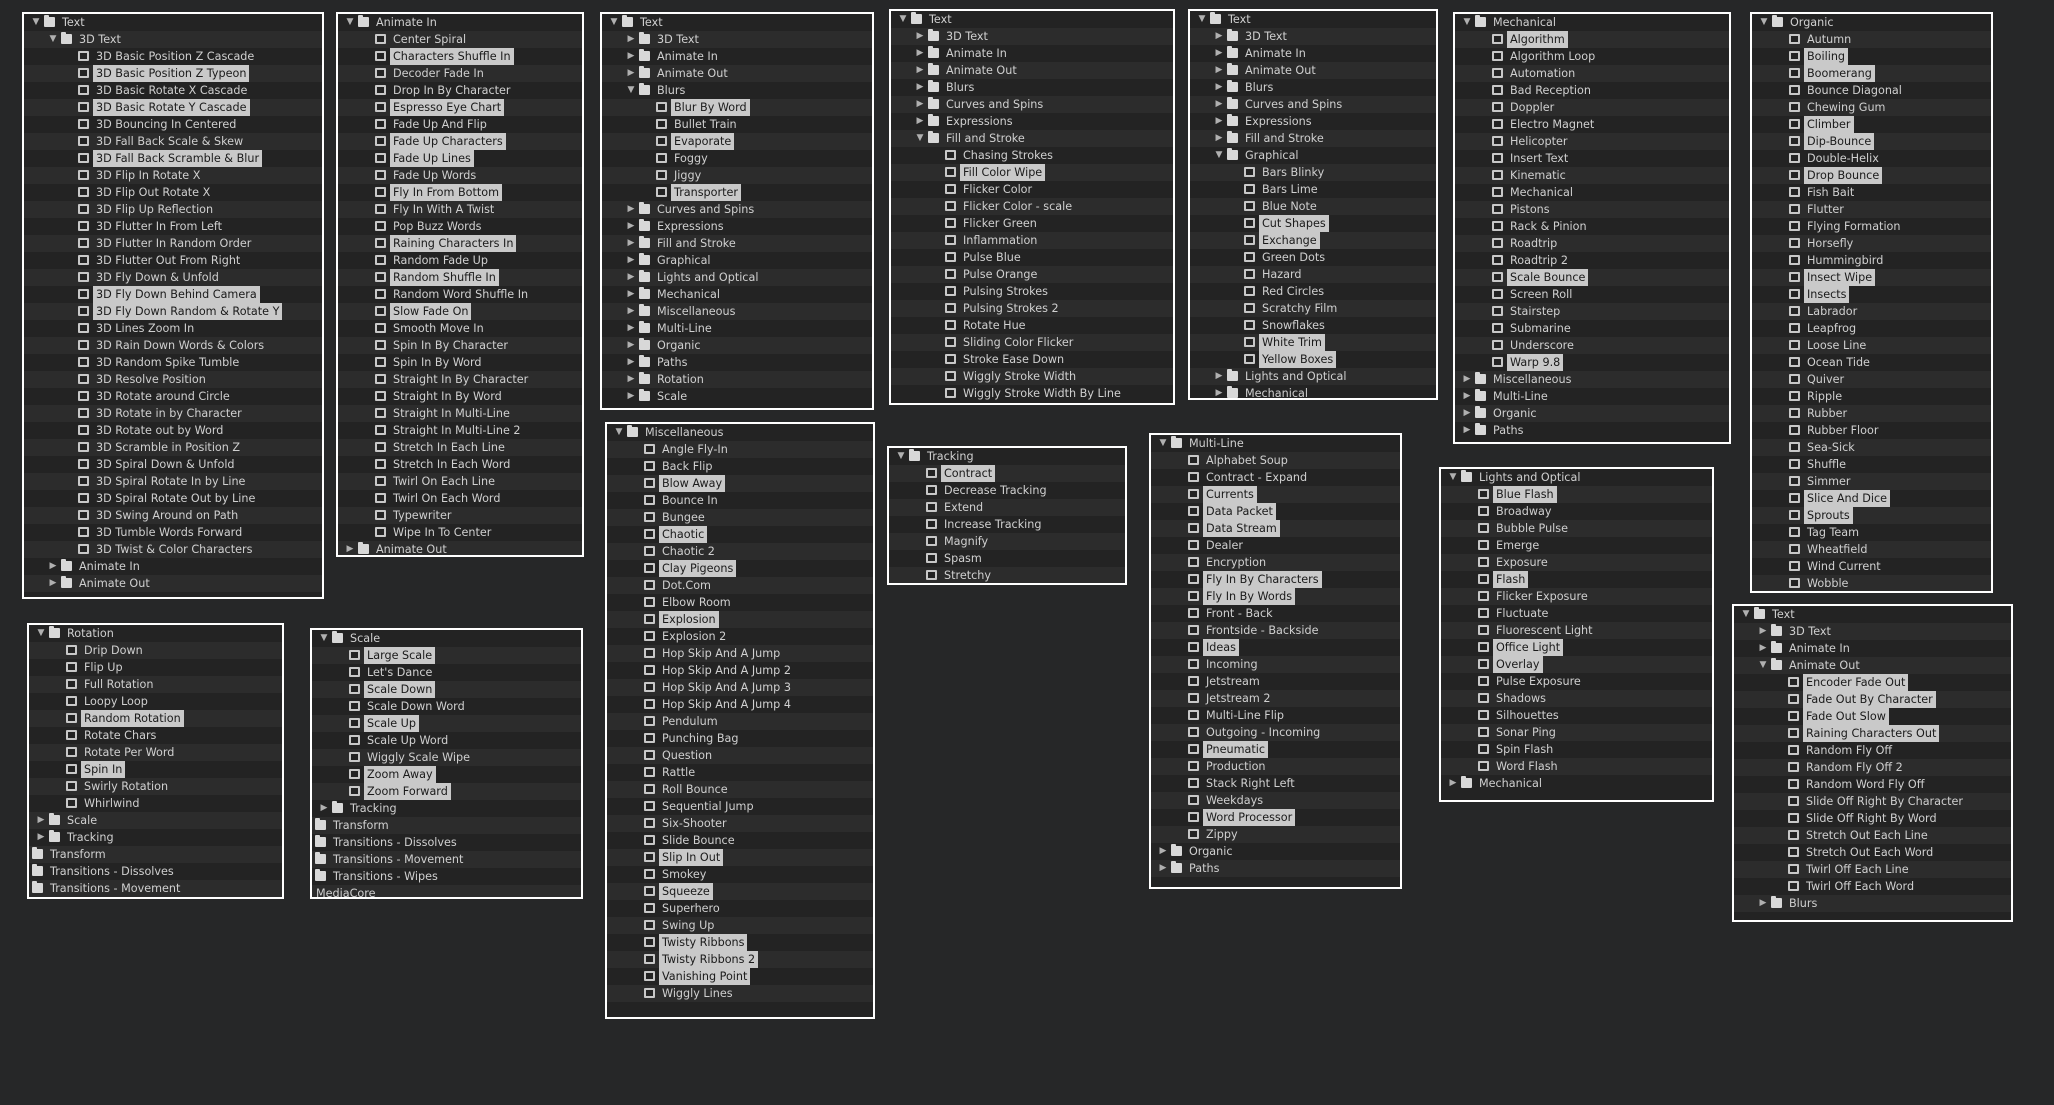  Describe the element at coordinates (155, 667) in the screenshot. I see `preset-row-flip-up: Flip Up` at that location.